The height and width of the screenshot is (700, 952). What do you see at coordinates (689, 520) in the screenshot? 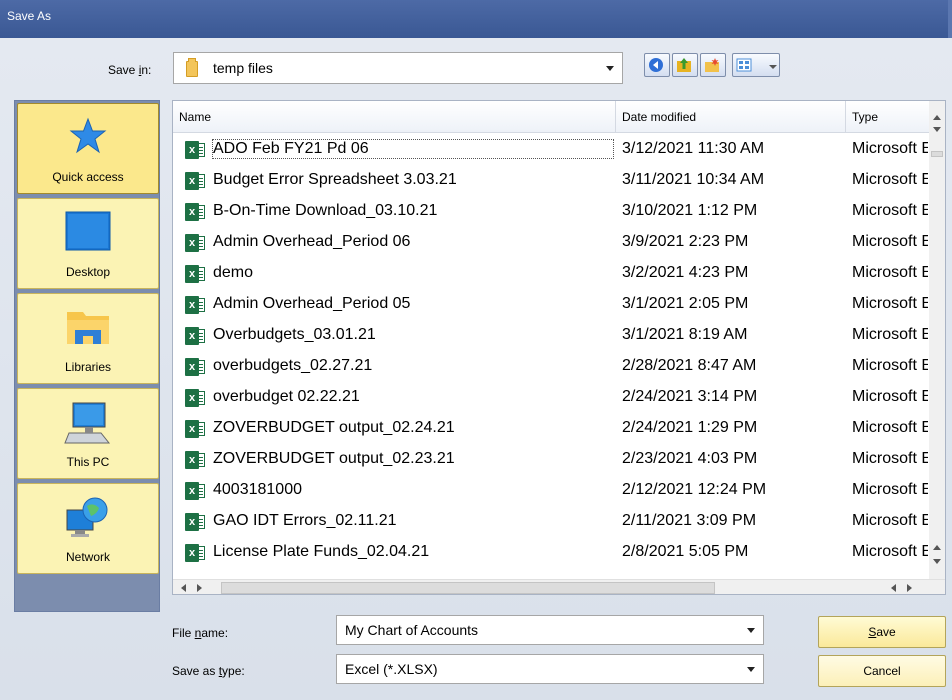
I see `date-modified-cell: 2/11/2021 3:09 PM` at bounding box center [689, 520].